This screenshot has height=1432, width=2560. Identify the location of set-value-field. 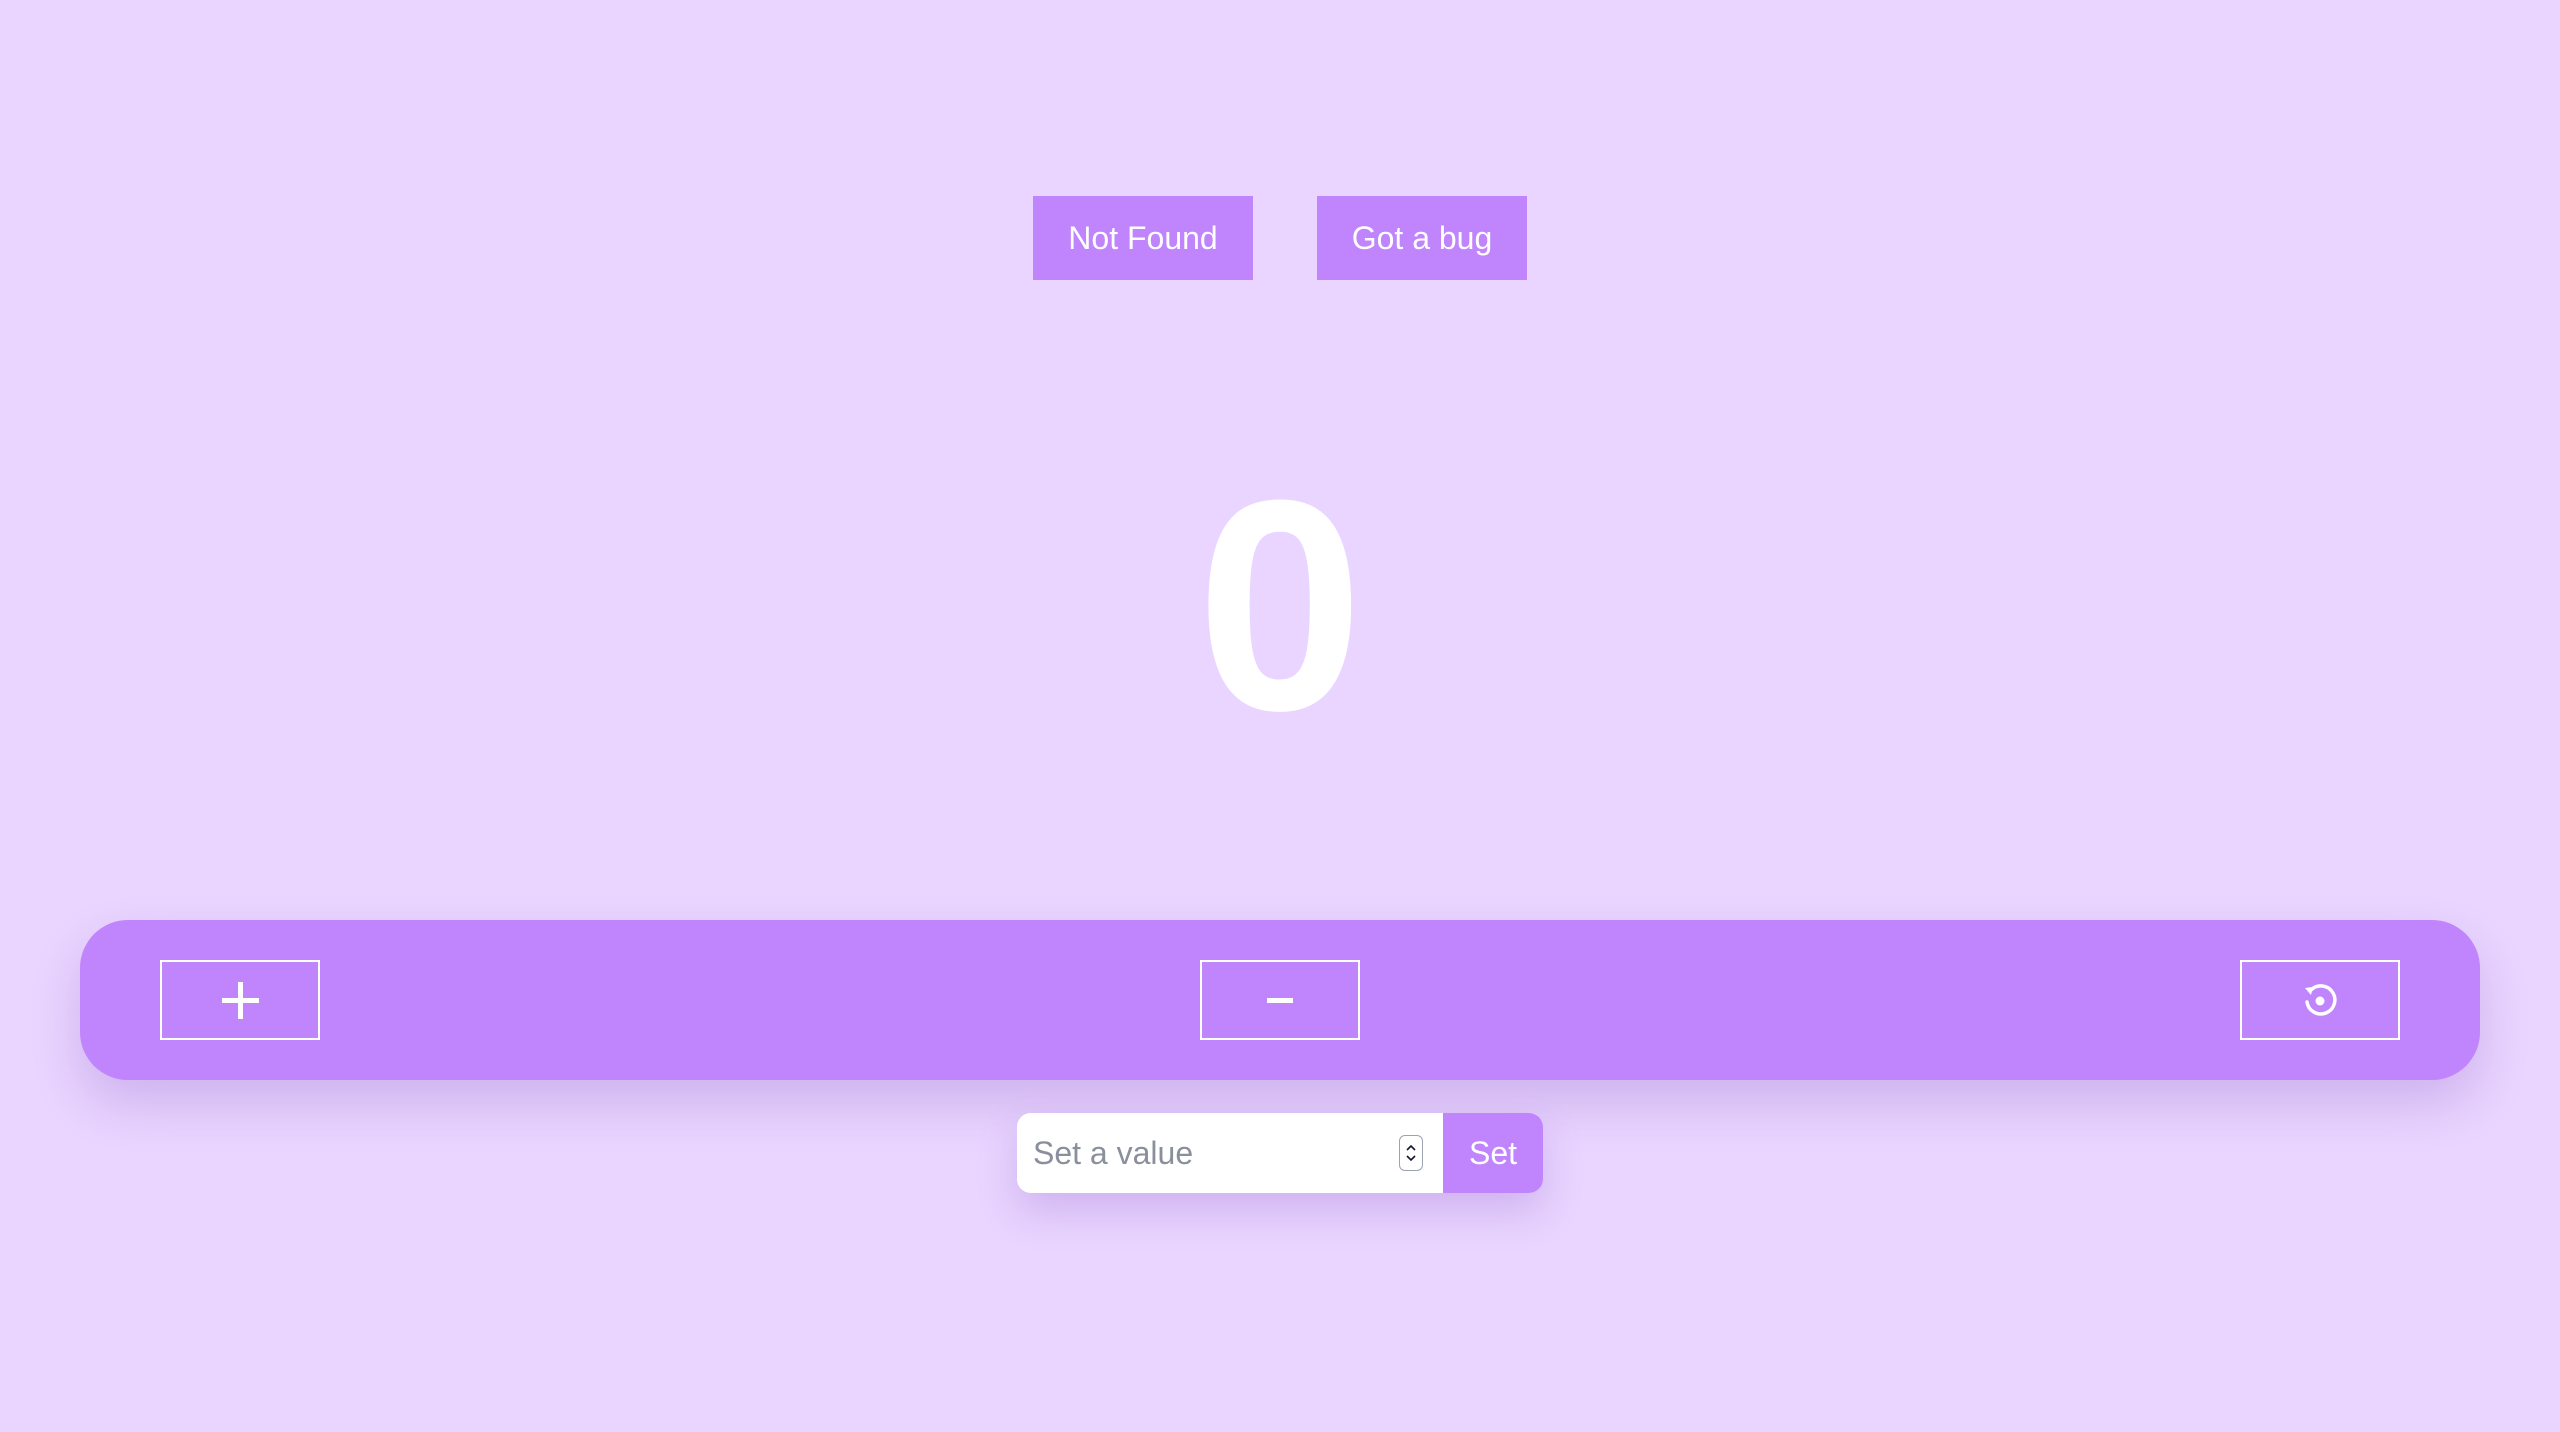
(1230, 1153).